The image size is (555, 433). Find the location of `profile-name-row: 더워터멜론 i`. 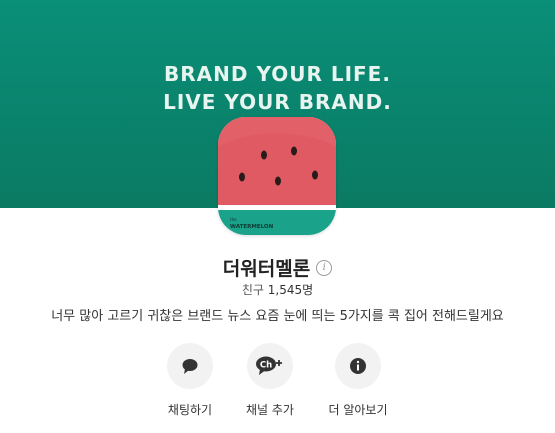

profile-name-row: 더워터멜론 i is located at coordinates (277, 267).